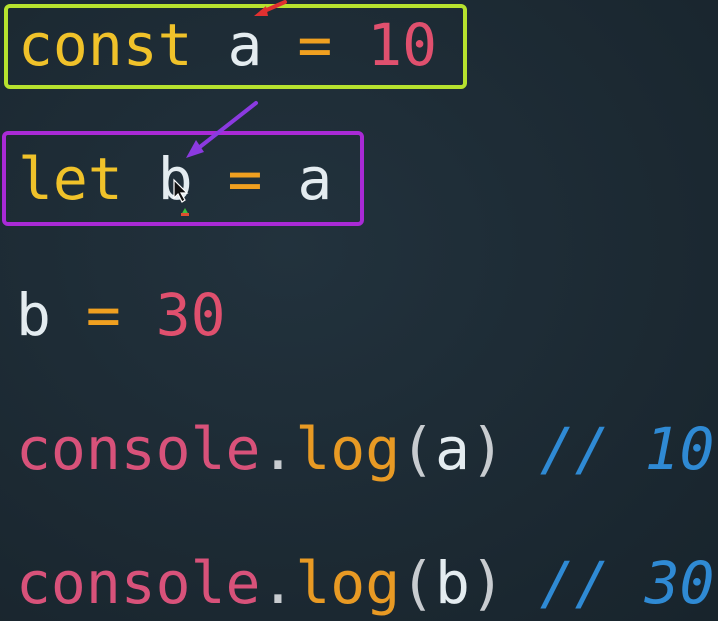 The image size is (718, 621). Describe the element at coordinates (235, 46) in the screenshot. I see `highlight-box-const-line` at that location.